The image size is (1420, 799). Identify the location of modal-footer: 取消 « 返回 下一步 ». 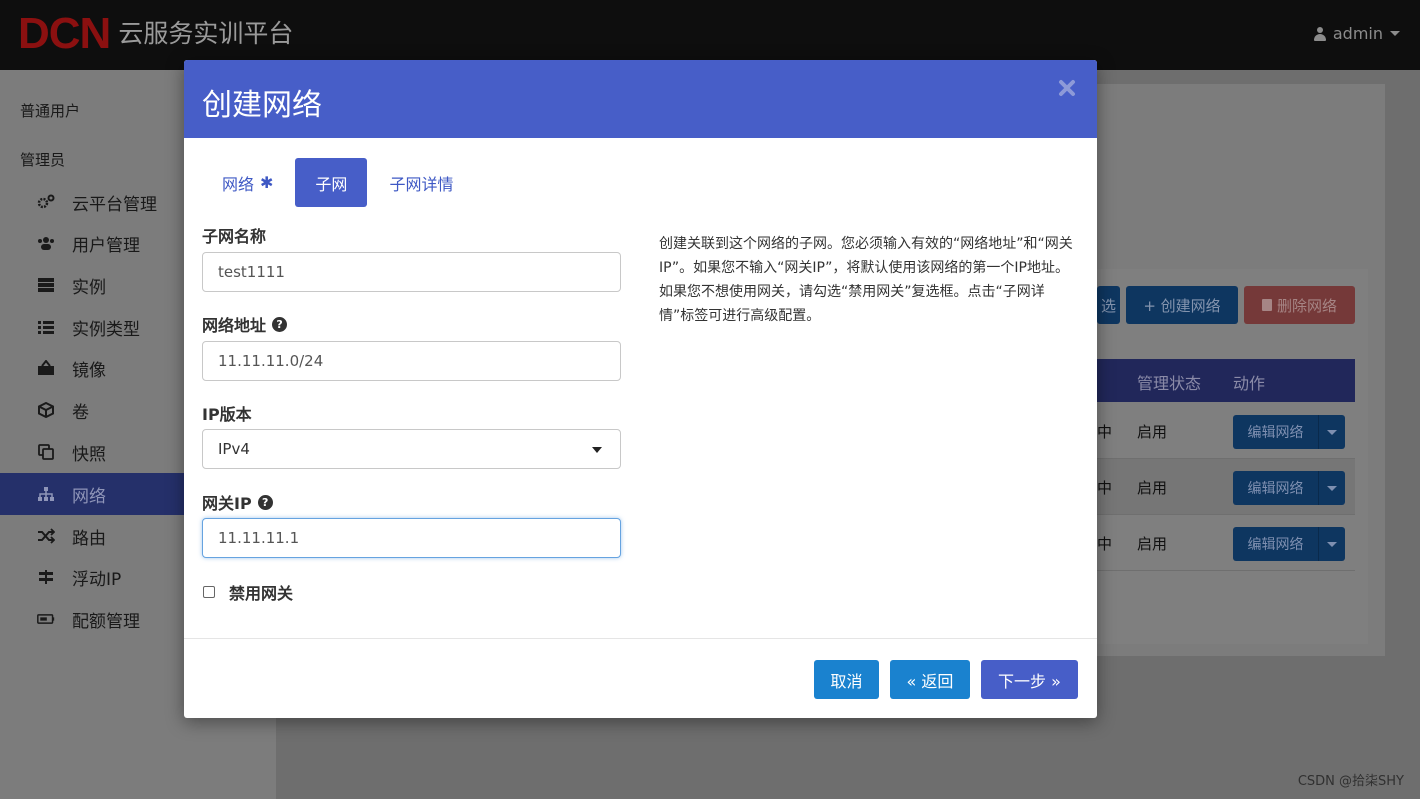
(640, 678).